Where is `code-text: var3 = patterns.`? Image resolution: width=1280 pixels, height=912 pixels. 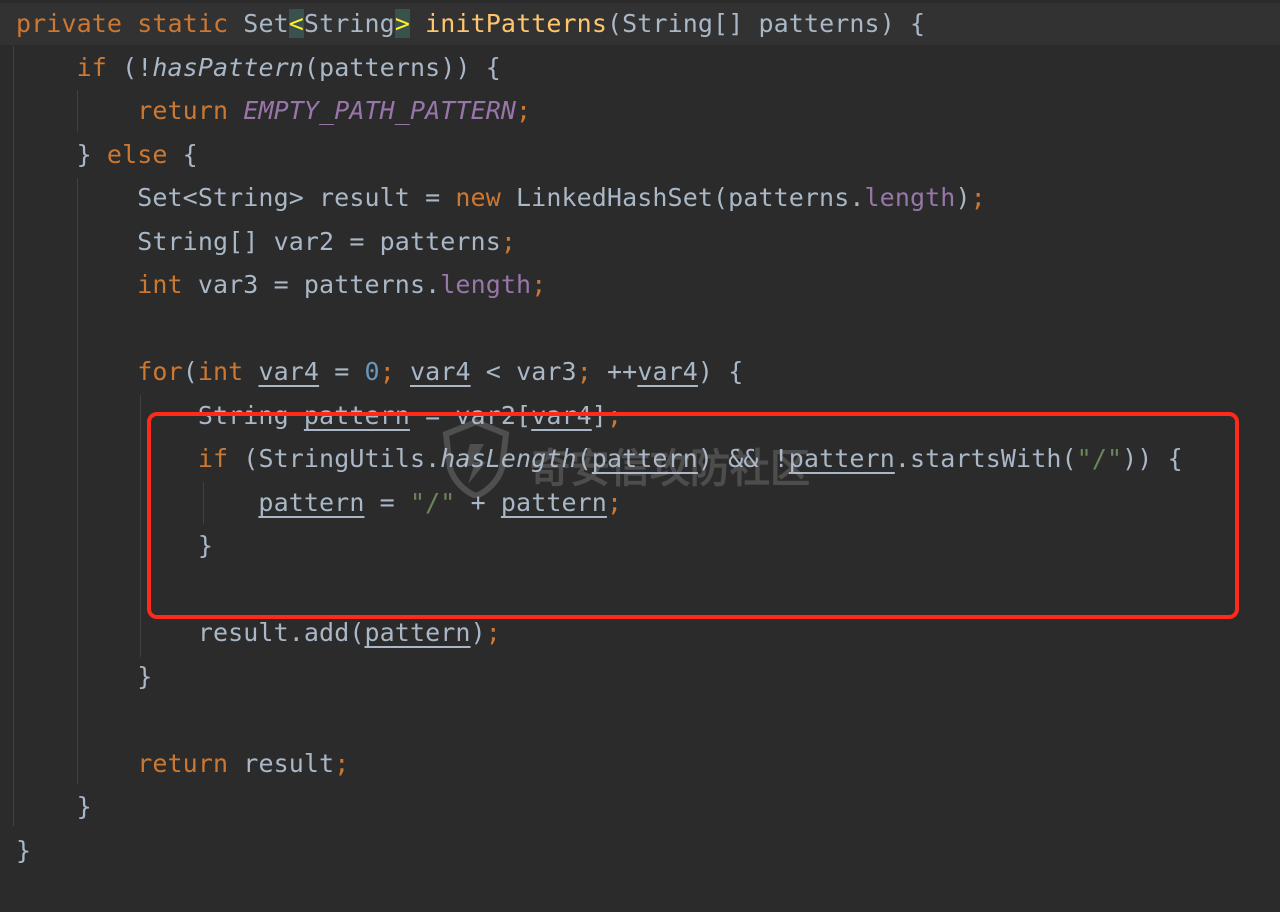
code-text: var3 = patterns. is located at coordinates (311, 284).